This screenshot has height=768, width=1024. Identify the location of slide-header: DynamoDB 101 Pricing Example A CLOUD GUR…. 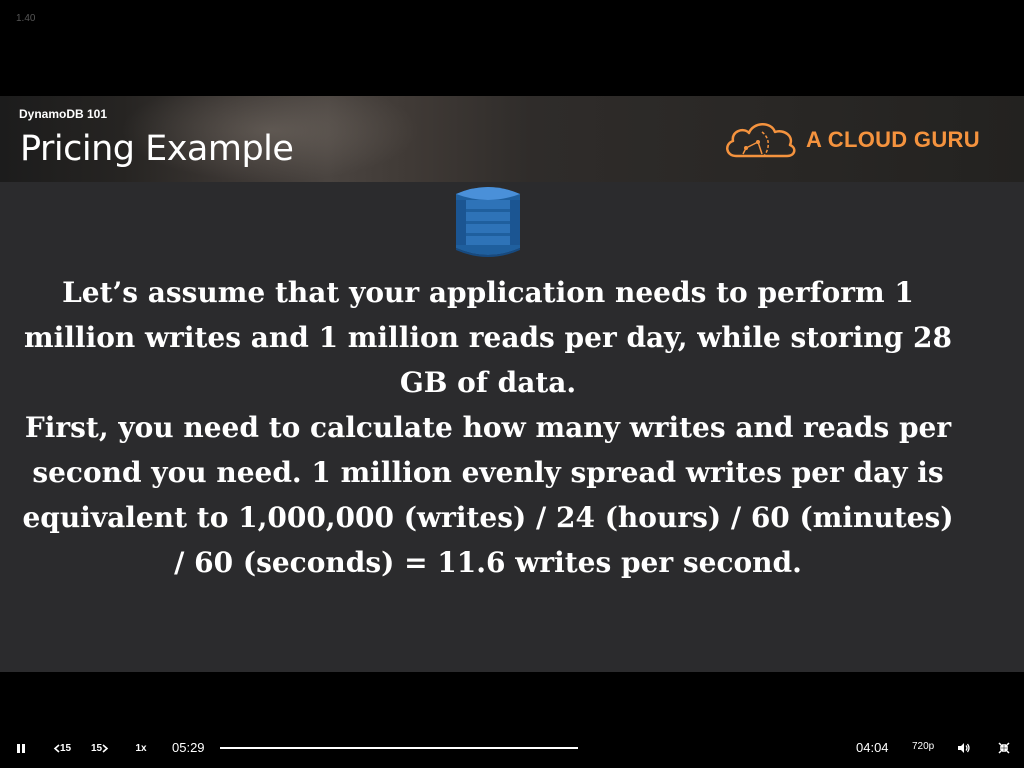
(512, 139).